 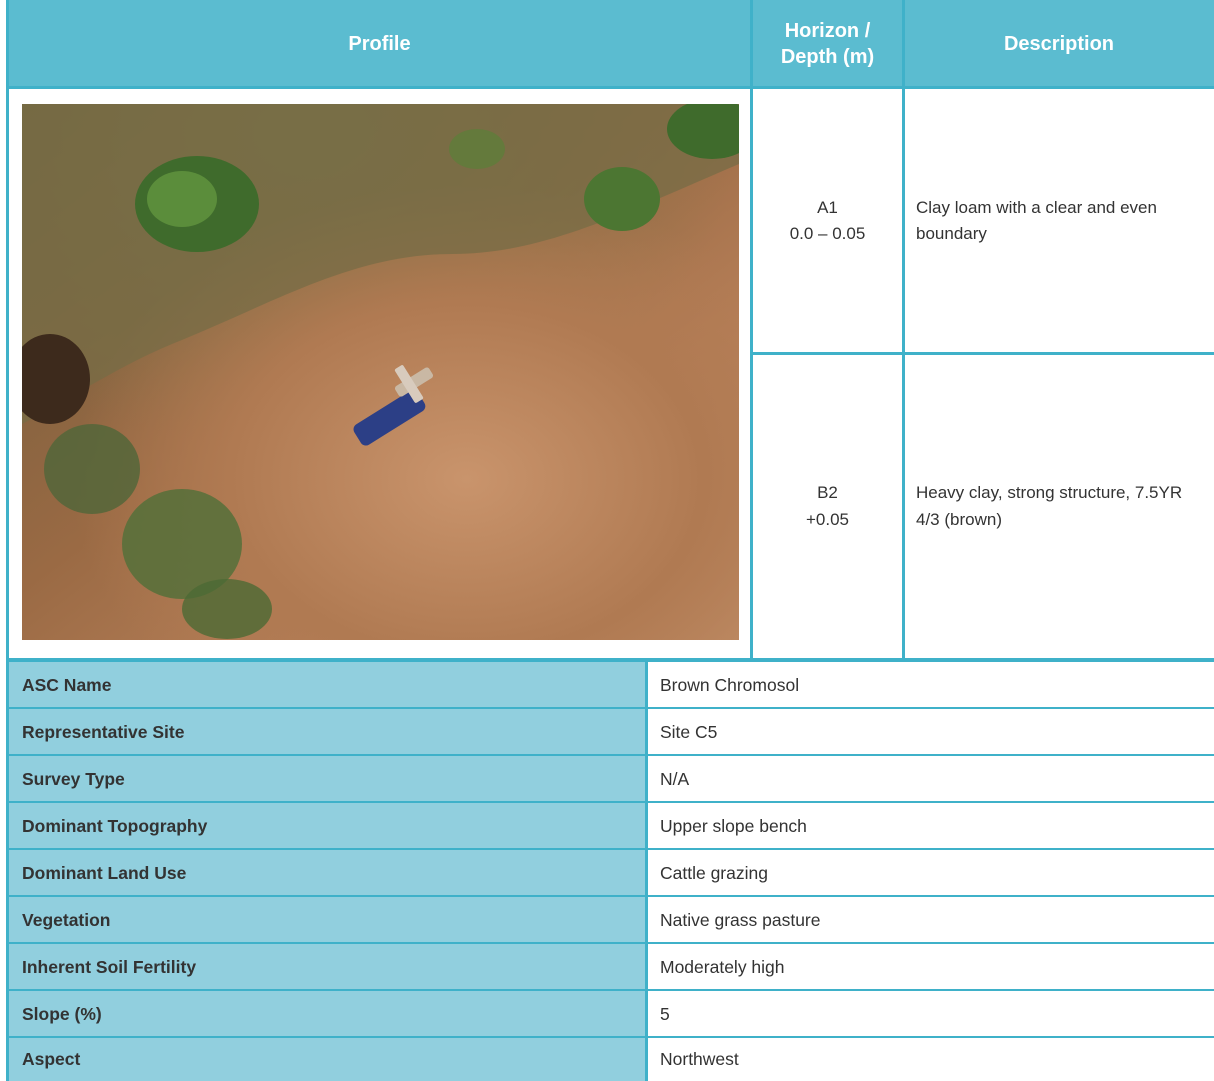 What do you see at coordinates (827, 506) in the screenshot?
I see `horizon-b2-cell: B2 +0.05` at bounding box center [827, 506].